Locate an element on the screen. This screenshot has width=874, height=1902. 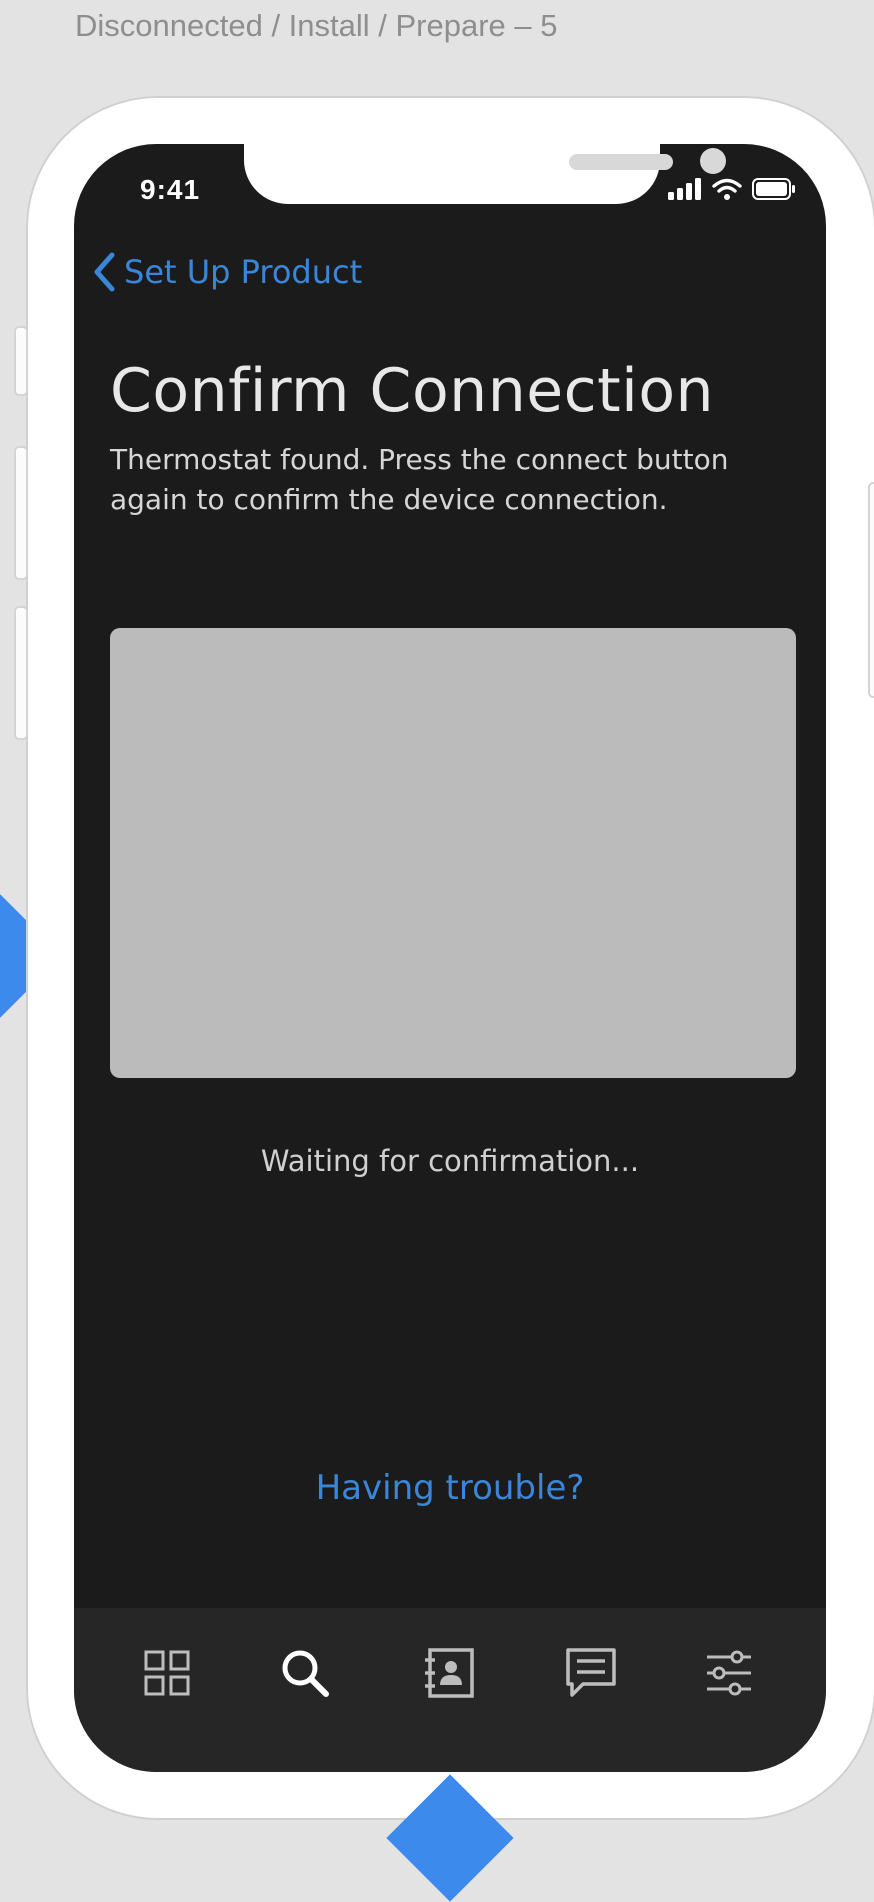
grid-icon is located at coordinates (167, 1673).